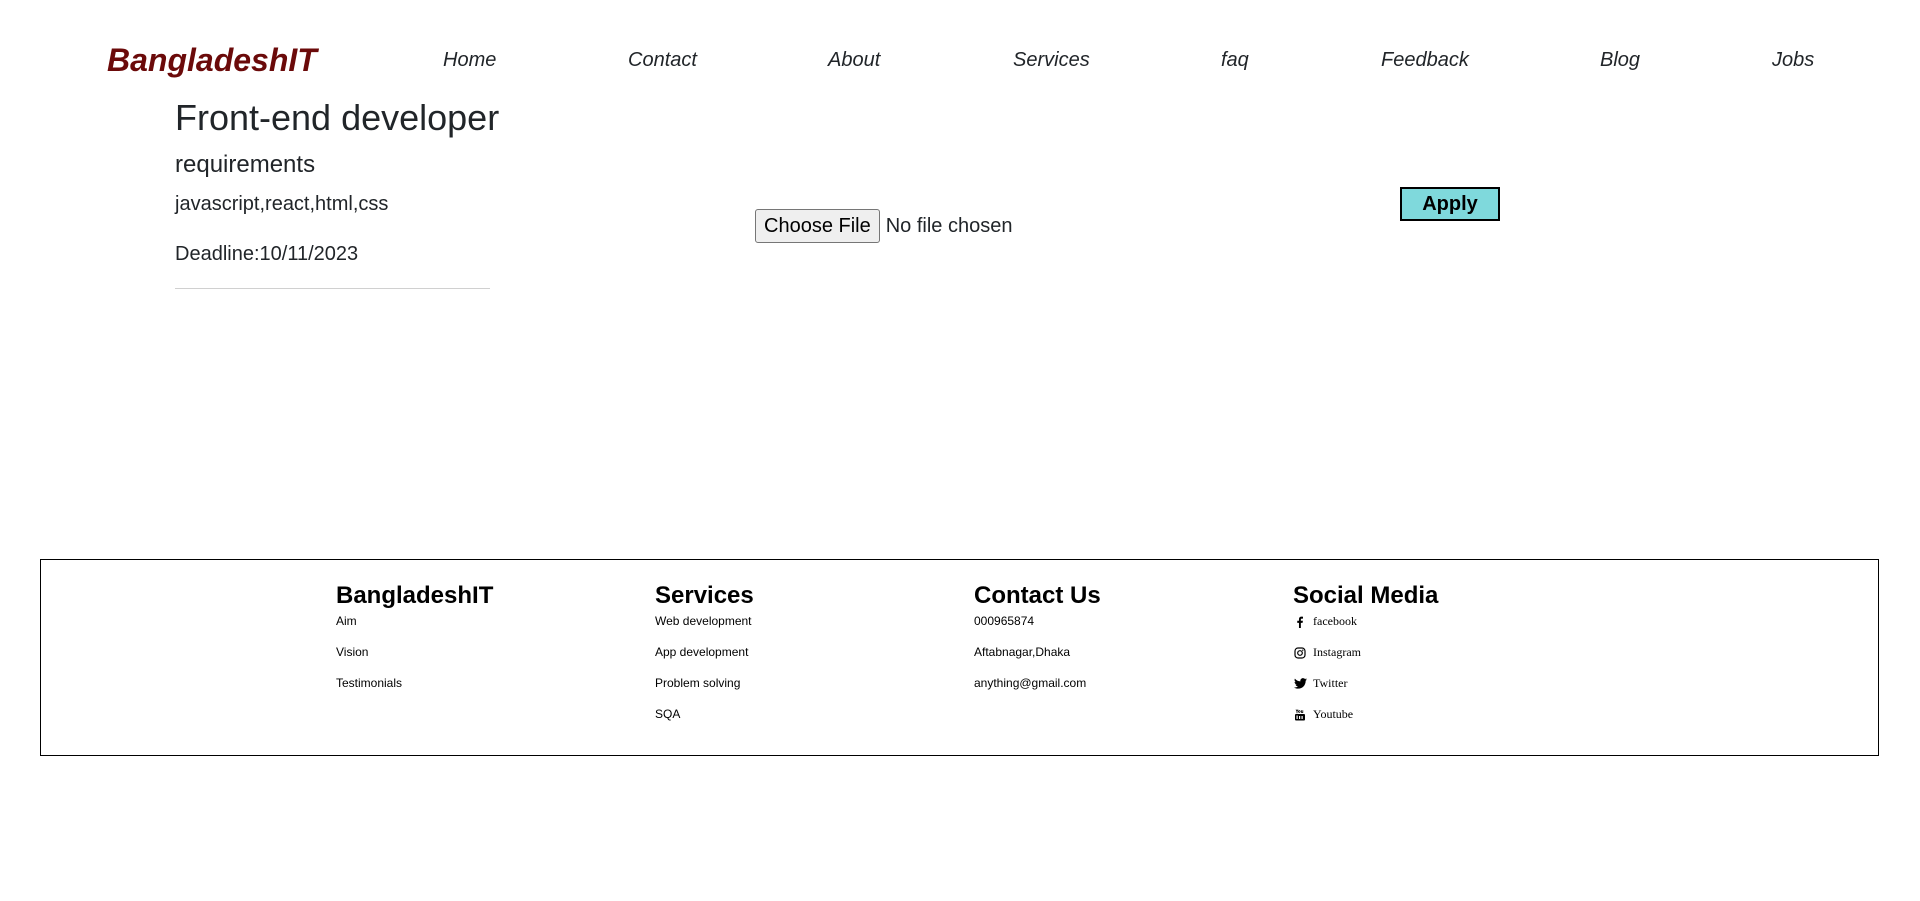  Describe the element at coordinates (1365, 621) in the screenshot. I see `social-link-facebook: facebook` at that location.